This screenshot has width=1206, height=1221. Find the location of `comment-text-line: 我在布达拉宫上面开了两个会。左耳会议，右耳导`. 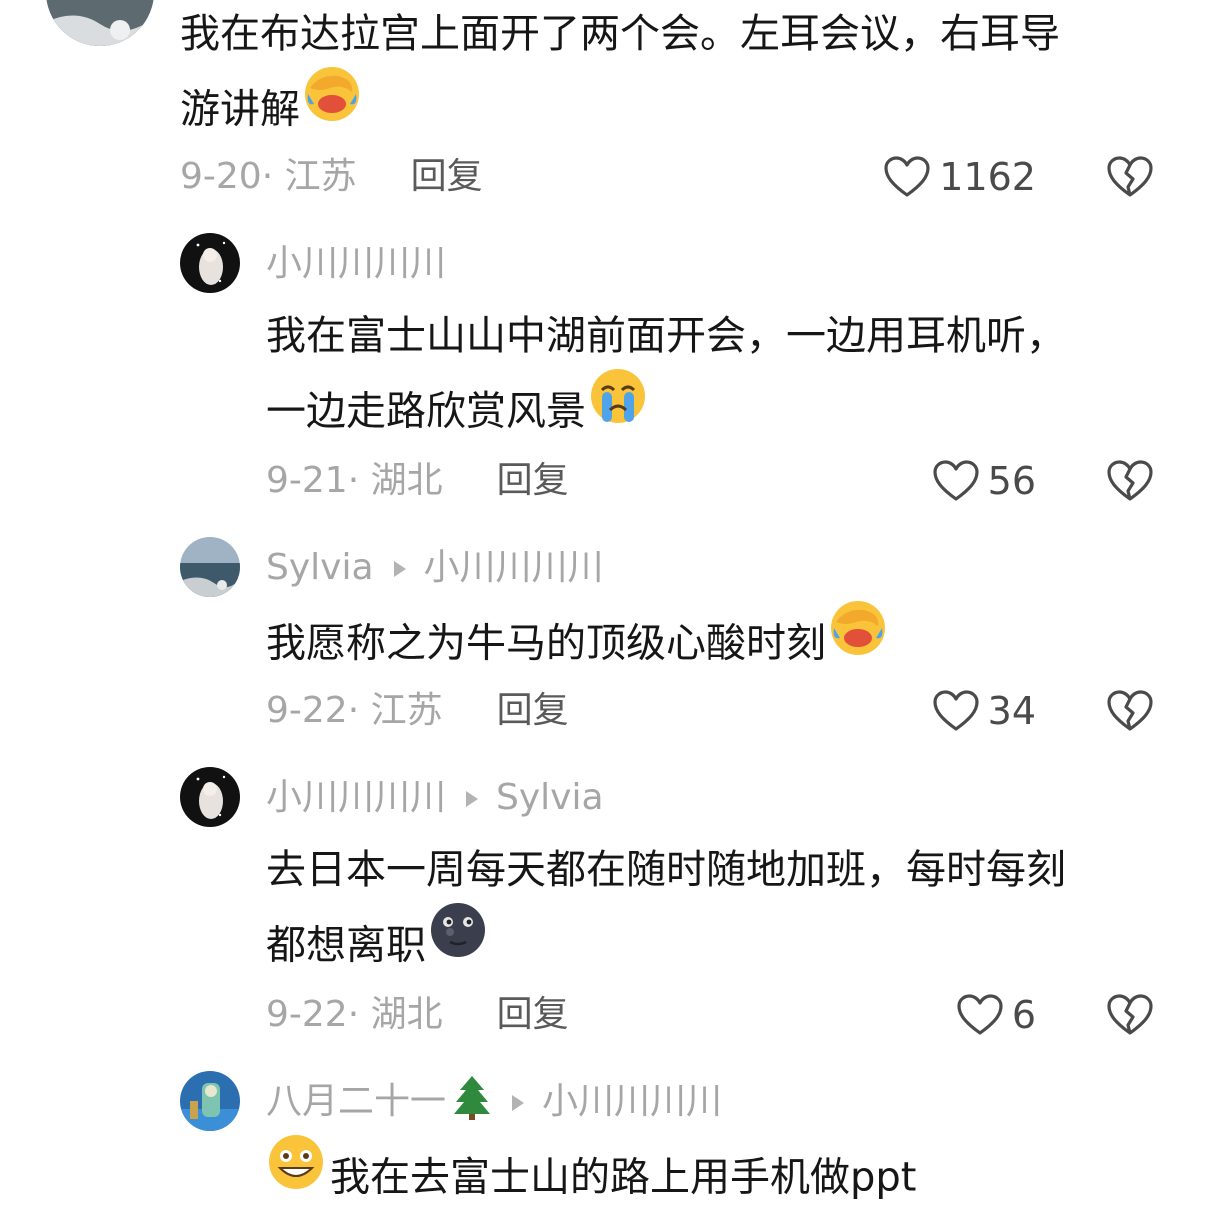

comment-text-line: 我在布达拉宫上面开了两个会。左耳会议，右耳导 is located at coordinates (620, 34).